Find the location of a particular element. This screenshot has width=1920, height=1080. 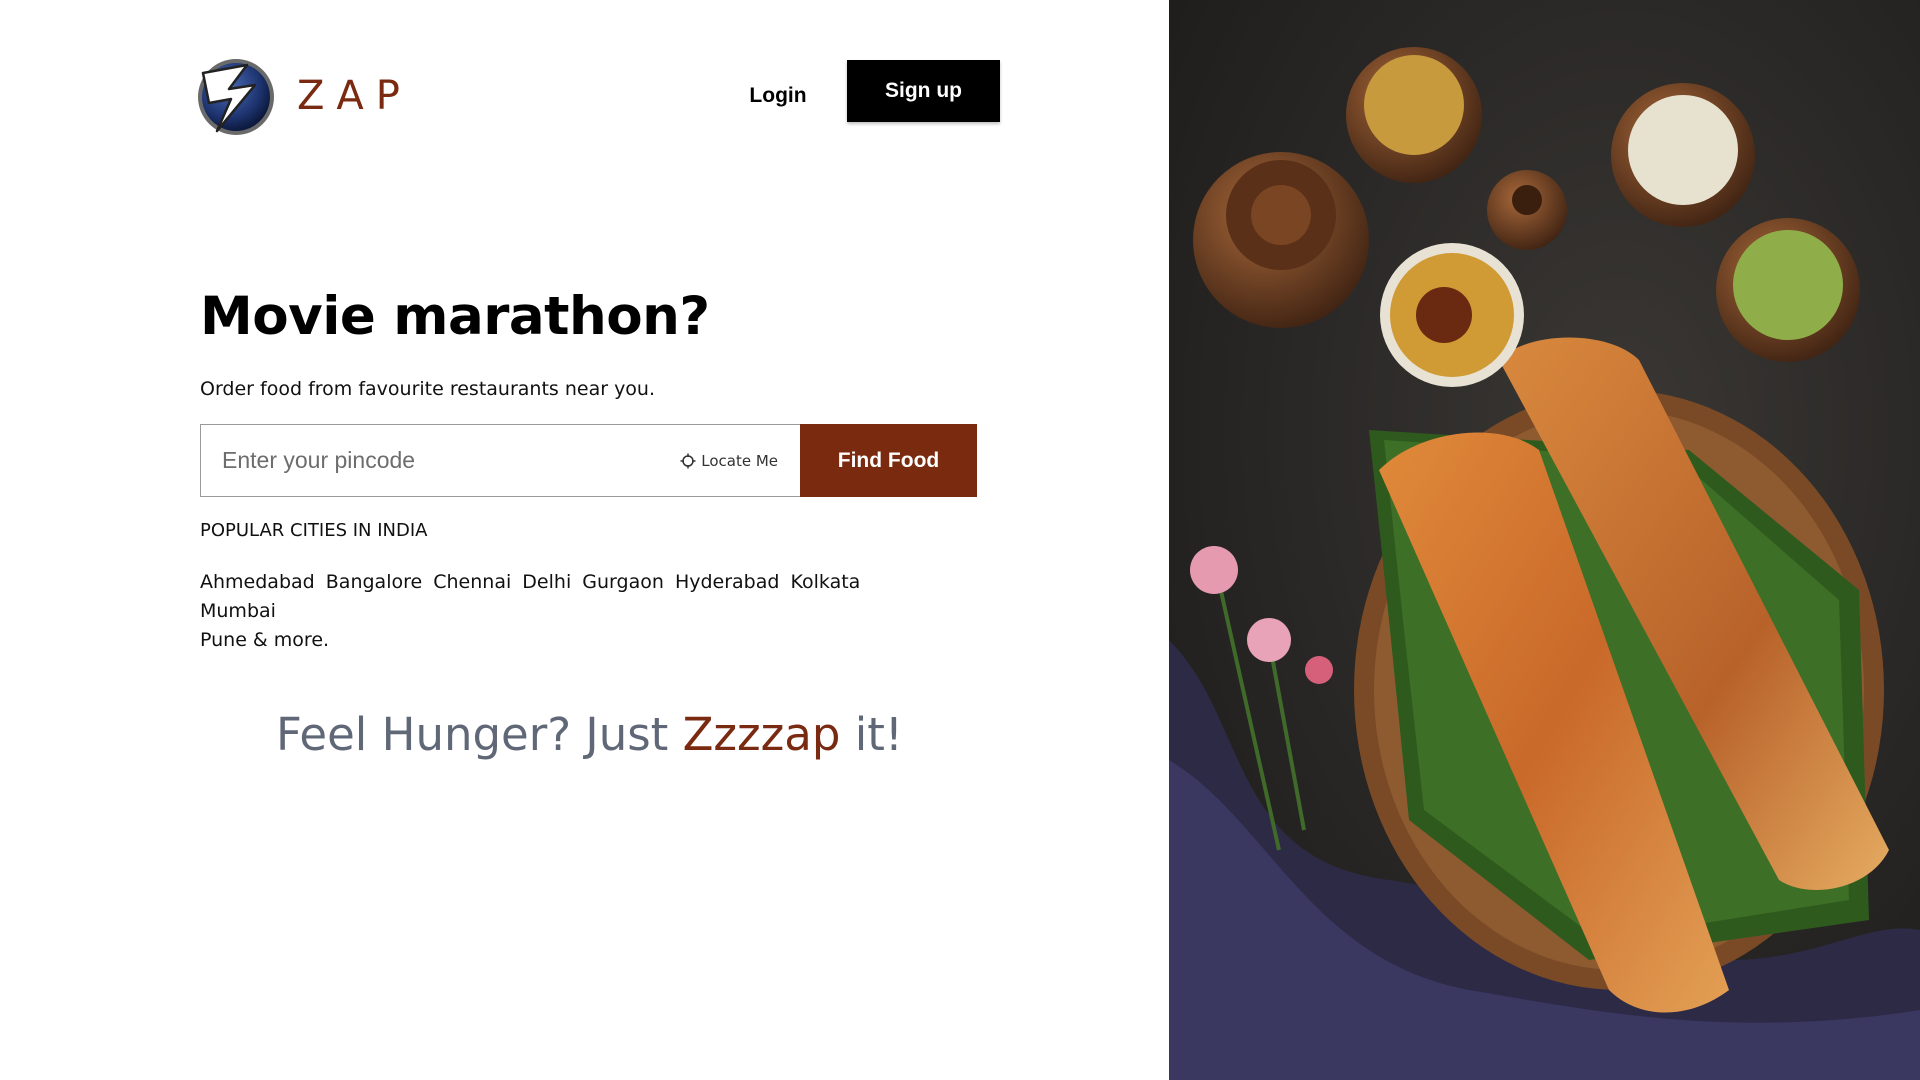

city-link-pune-more: Pune & more. is located at coordinates (264, 640).